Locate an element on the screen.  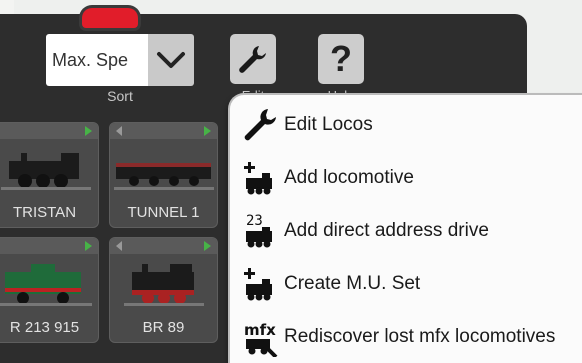
menu-item-create-mu-set: Create M.U. Set is located at coordinates (406, 284).